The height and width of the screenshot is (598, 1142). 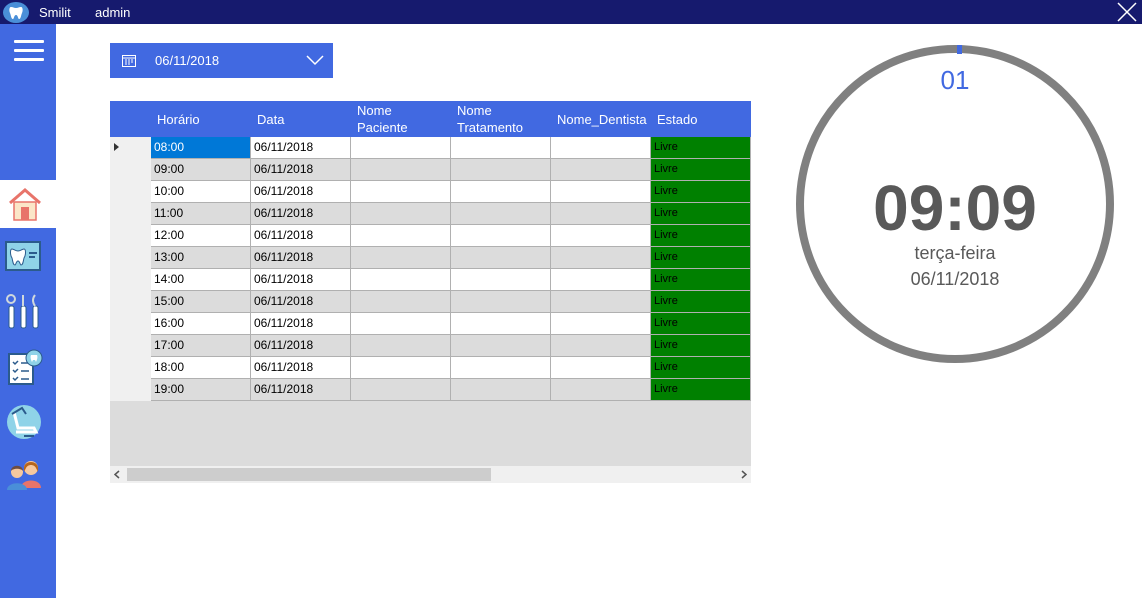 I want to click on column-header-nome-paciente: Nome Paciente, so click(x=401, y=119).